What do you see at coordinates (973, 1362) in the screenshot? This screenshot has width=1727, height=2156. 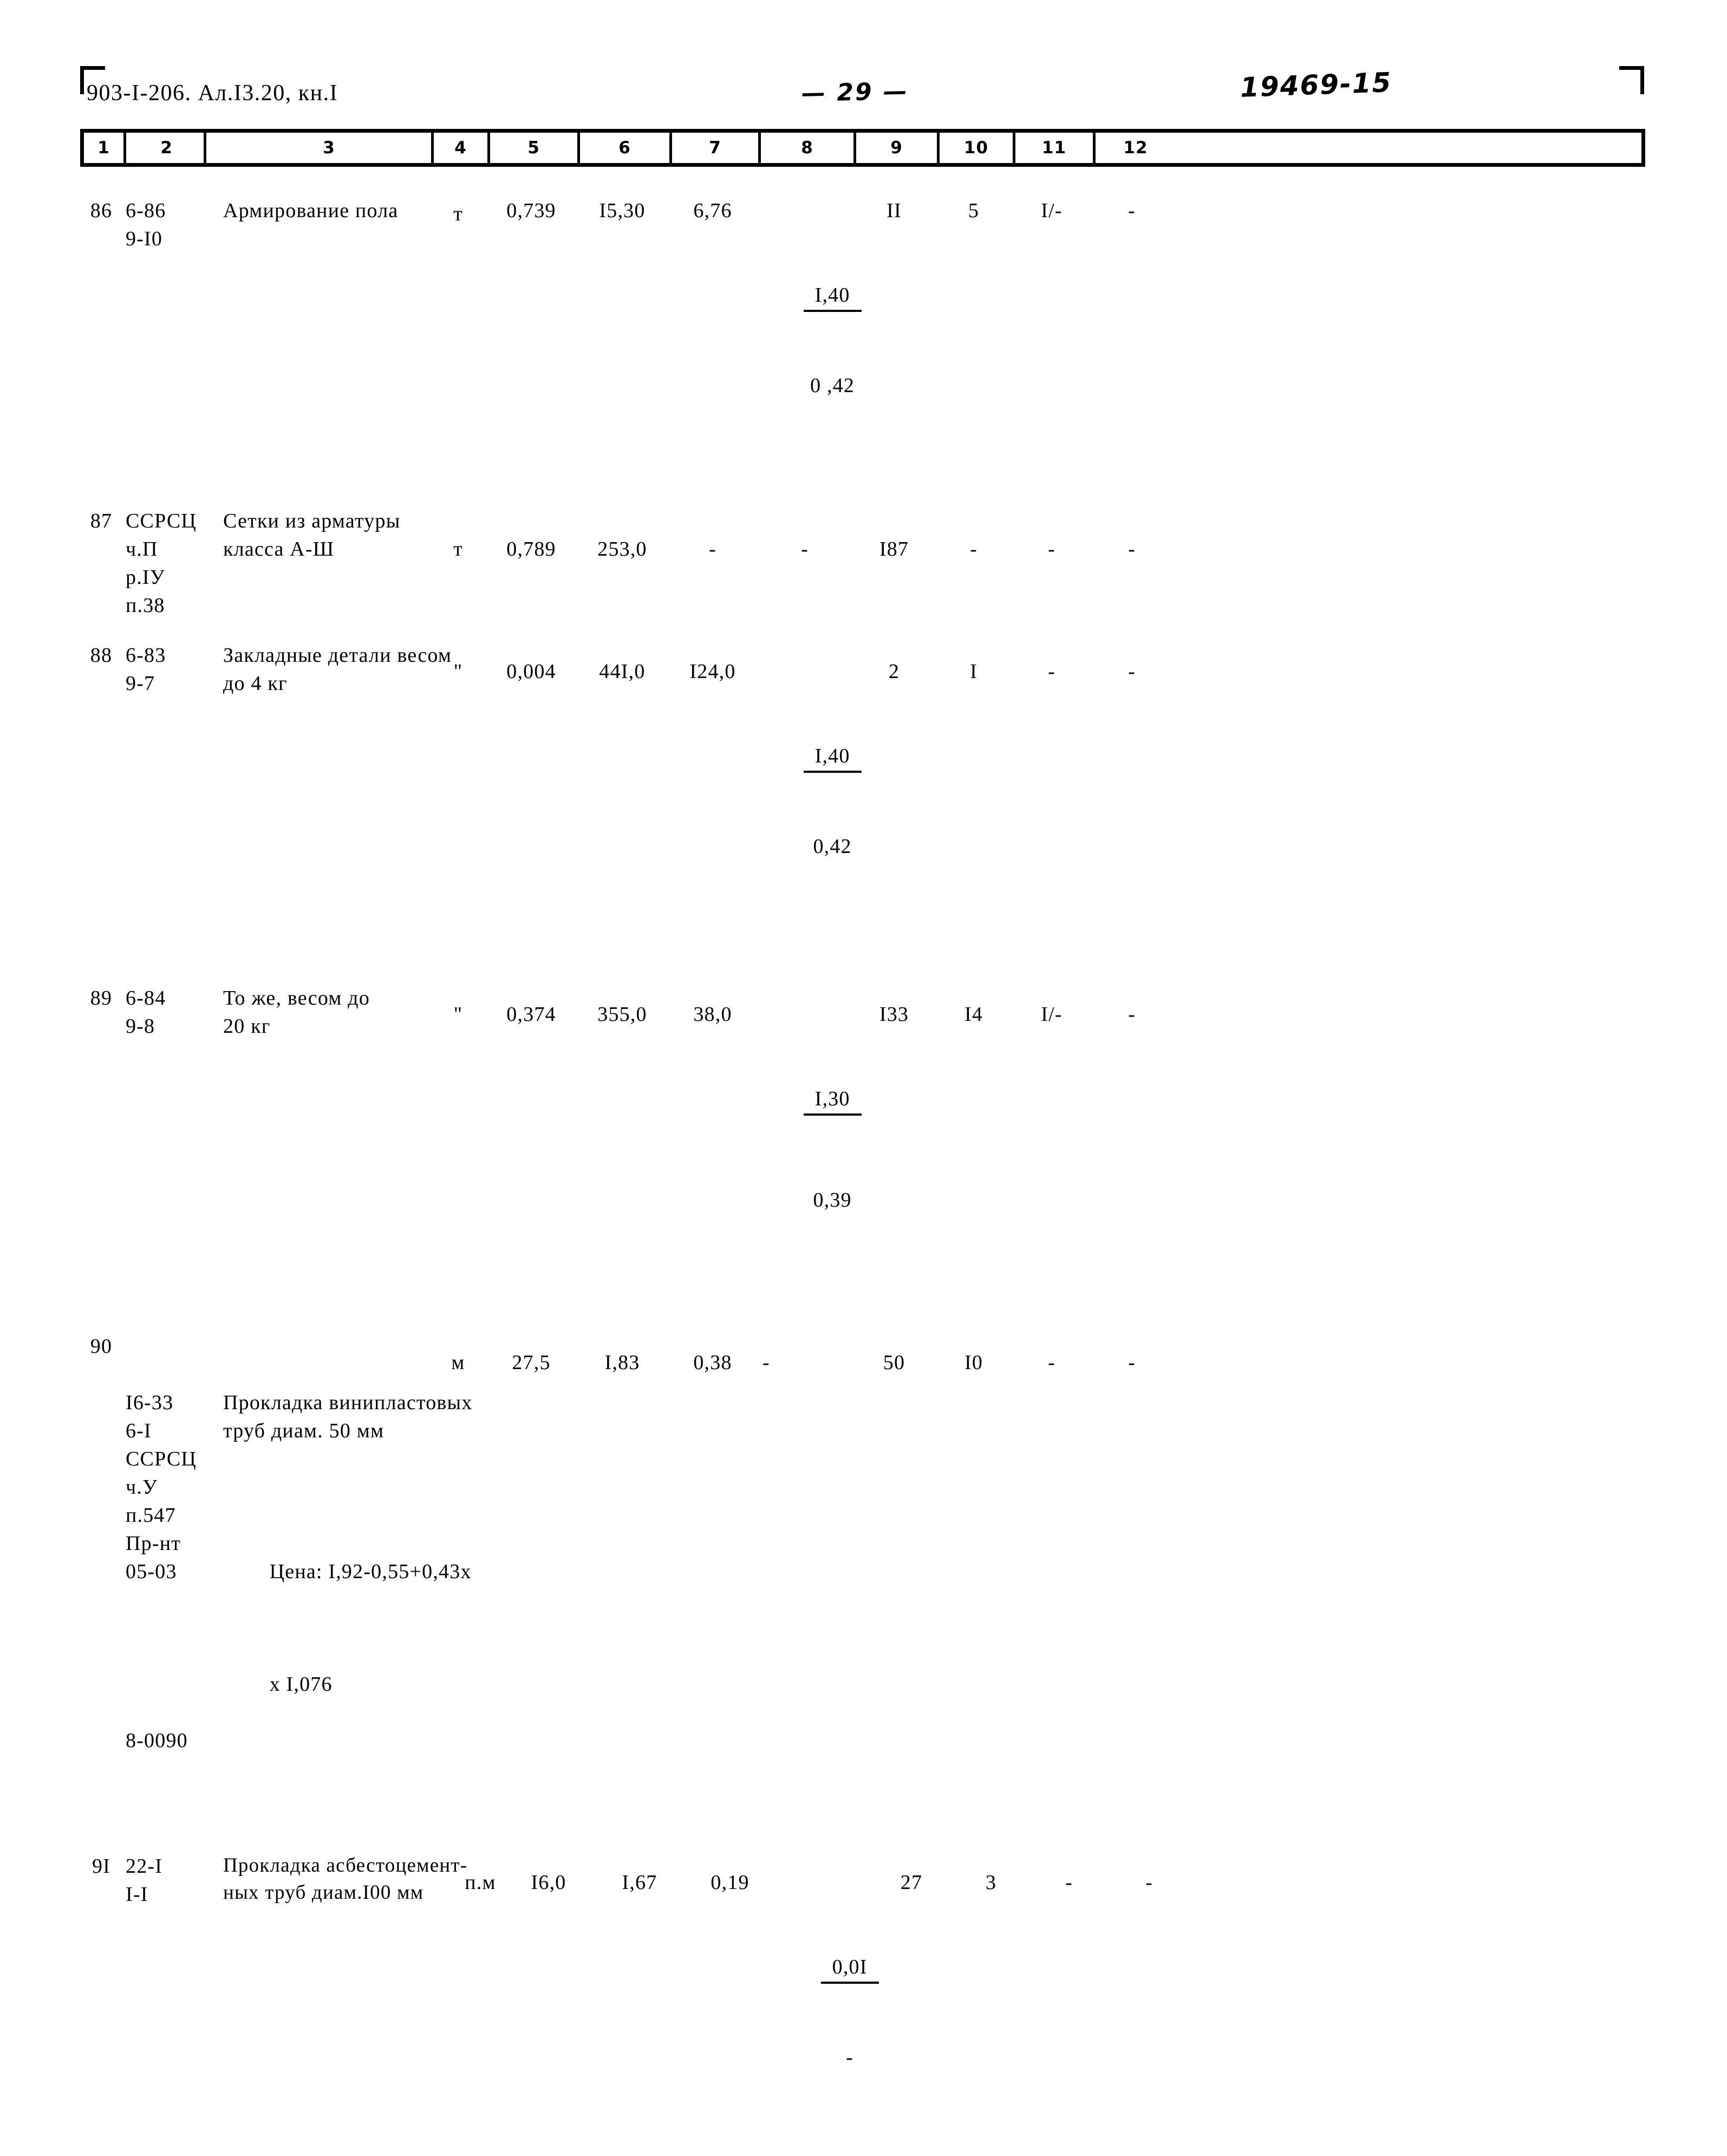 I see `row-col10: I0` at bounding box center [973, 1362].